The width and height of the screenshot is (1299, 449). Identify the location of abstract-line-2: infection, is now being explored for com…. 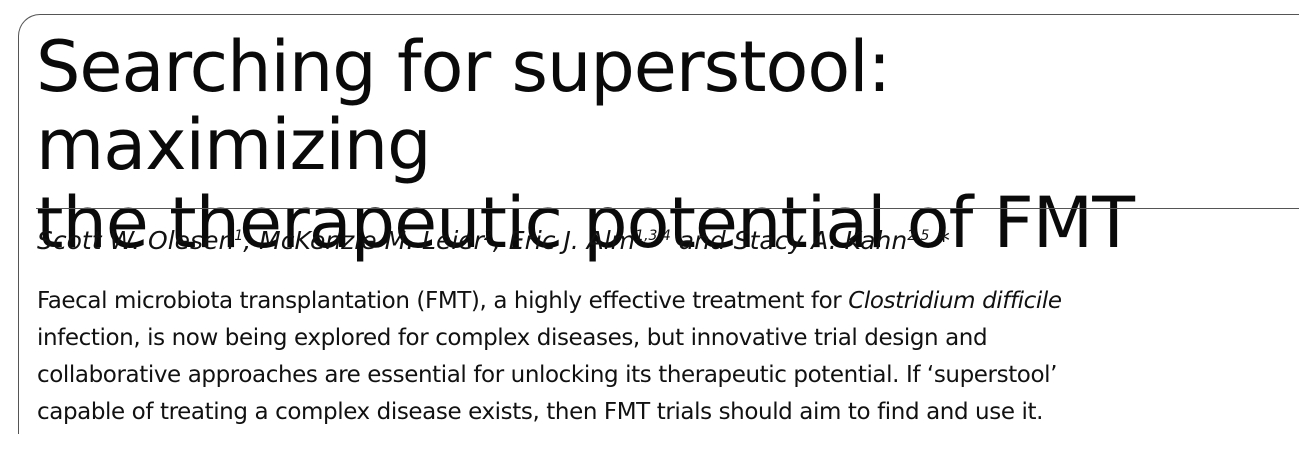
(512, 338).